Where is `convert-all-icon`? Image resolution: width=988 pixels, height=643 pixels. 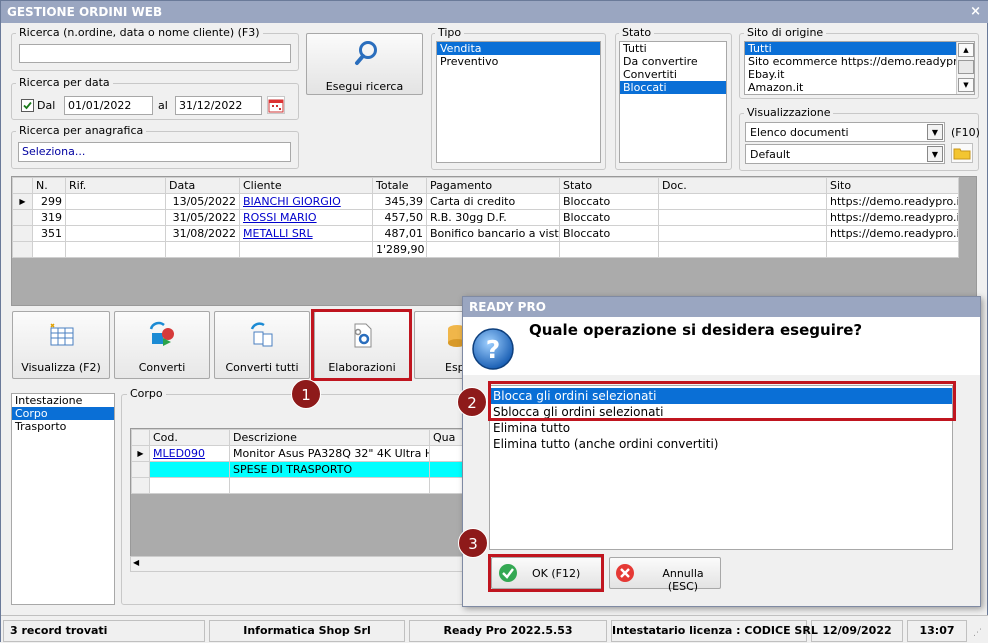 convert-all-icon is located at coordinates (261, 334).